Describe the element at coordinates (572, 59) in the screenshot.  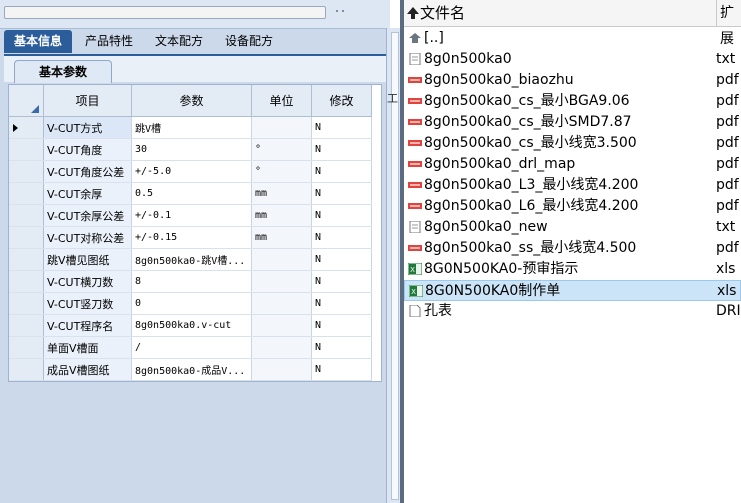
I see `file-list-item: 8g0n500ka0 txt` at that location.